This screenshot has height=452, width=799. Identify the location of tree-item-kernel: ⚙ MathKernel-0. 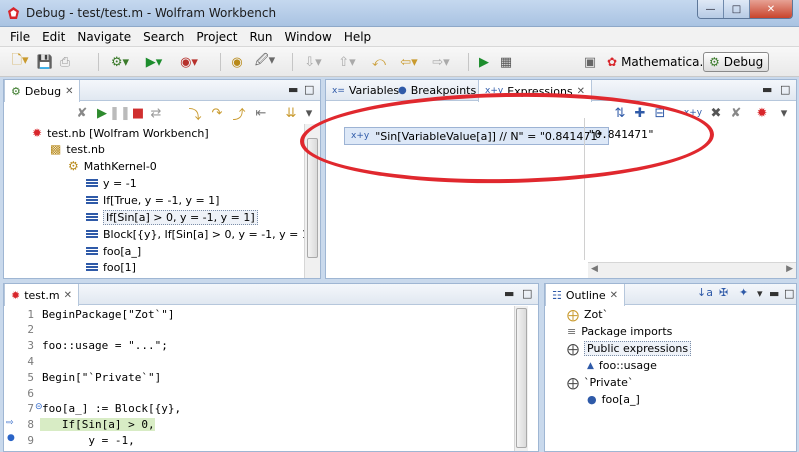
(112, 166).